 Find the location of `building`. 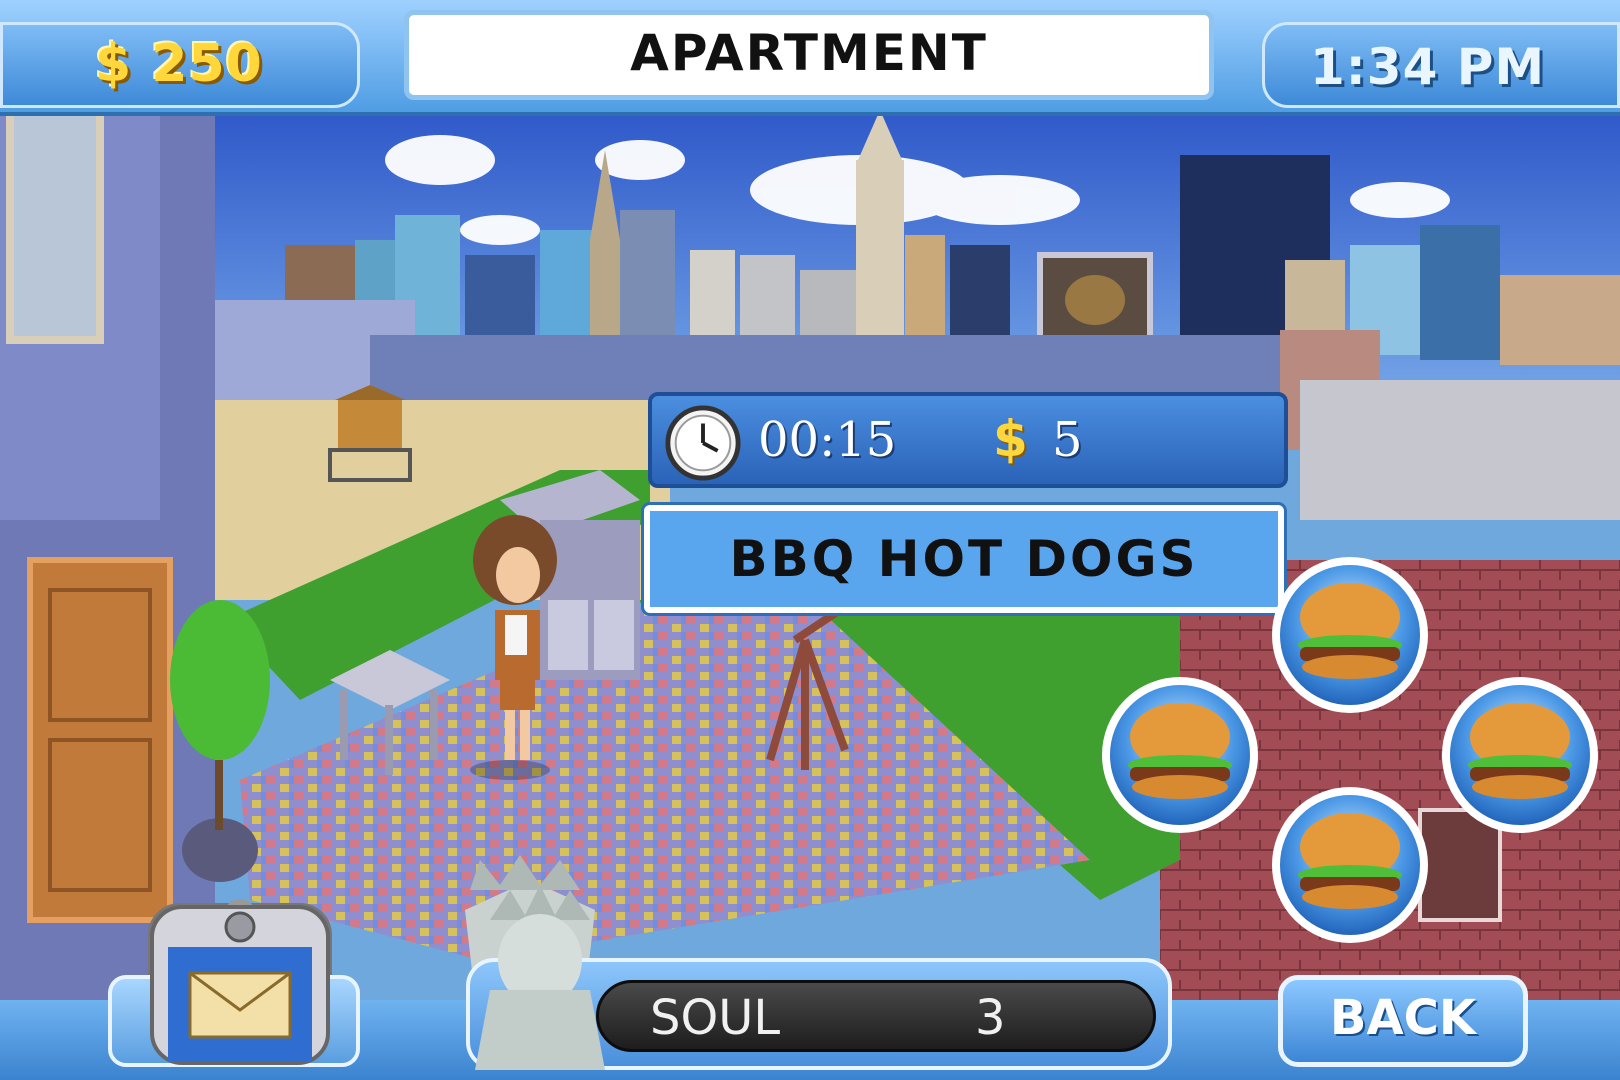

building is located at coordinates (1460, 450).